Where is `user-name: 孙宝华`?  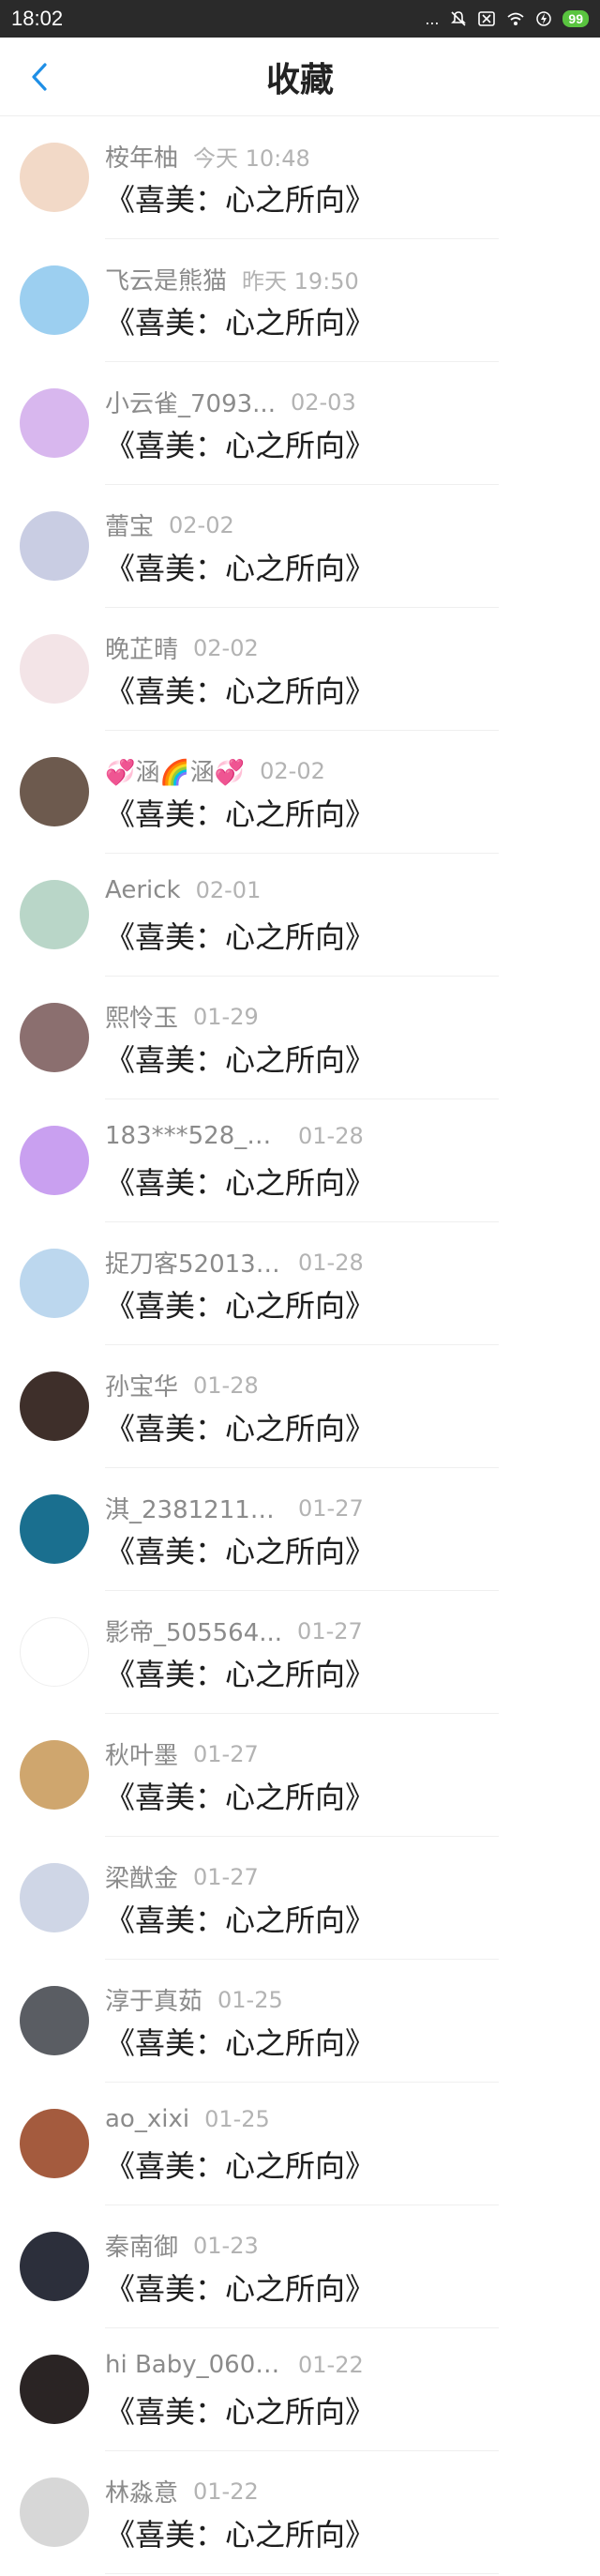
user-name: 孙宝华 is located at coordinates (141, 1385).